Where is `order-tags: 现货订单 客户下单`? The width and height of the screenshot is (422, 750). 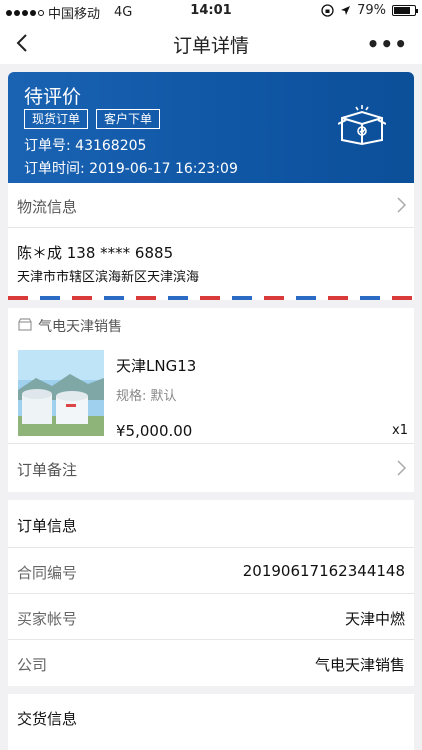
order-tags: 现货订单 客户下单 is located at coordinates (92, 119).